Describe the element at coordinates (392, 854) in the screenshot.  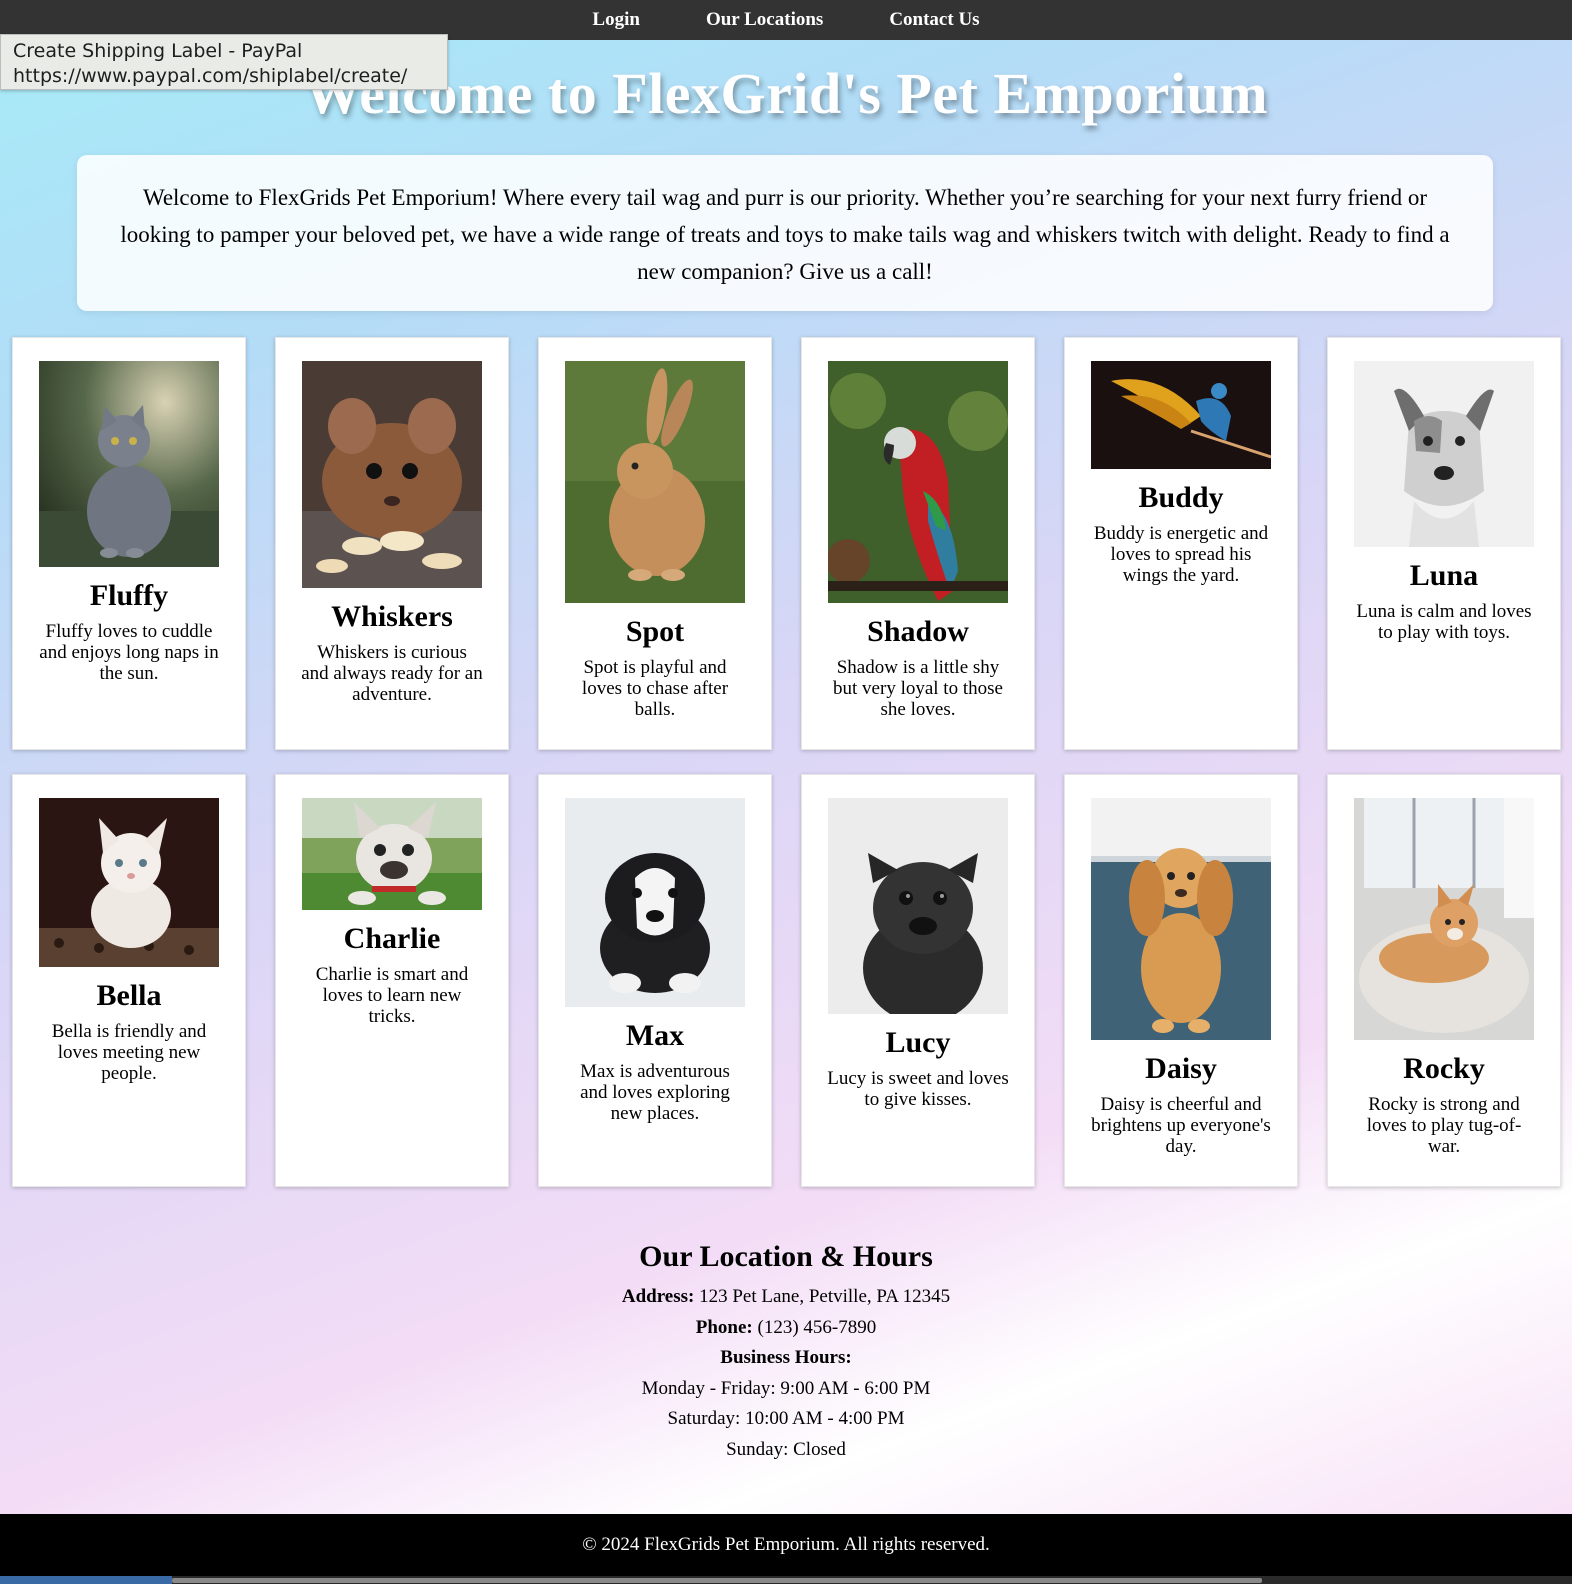
I see `pet-photo-french-bulldog` at that location.